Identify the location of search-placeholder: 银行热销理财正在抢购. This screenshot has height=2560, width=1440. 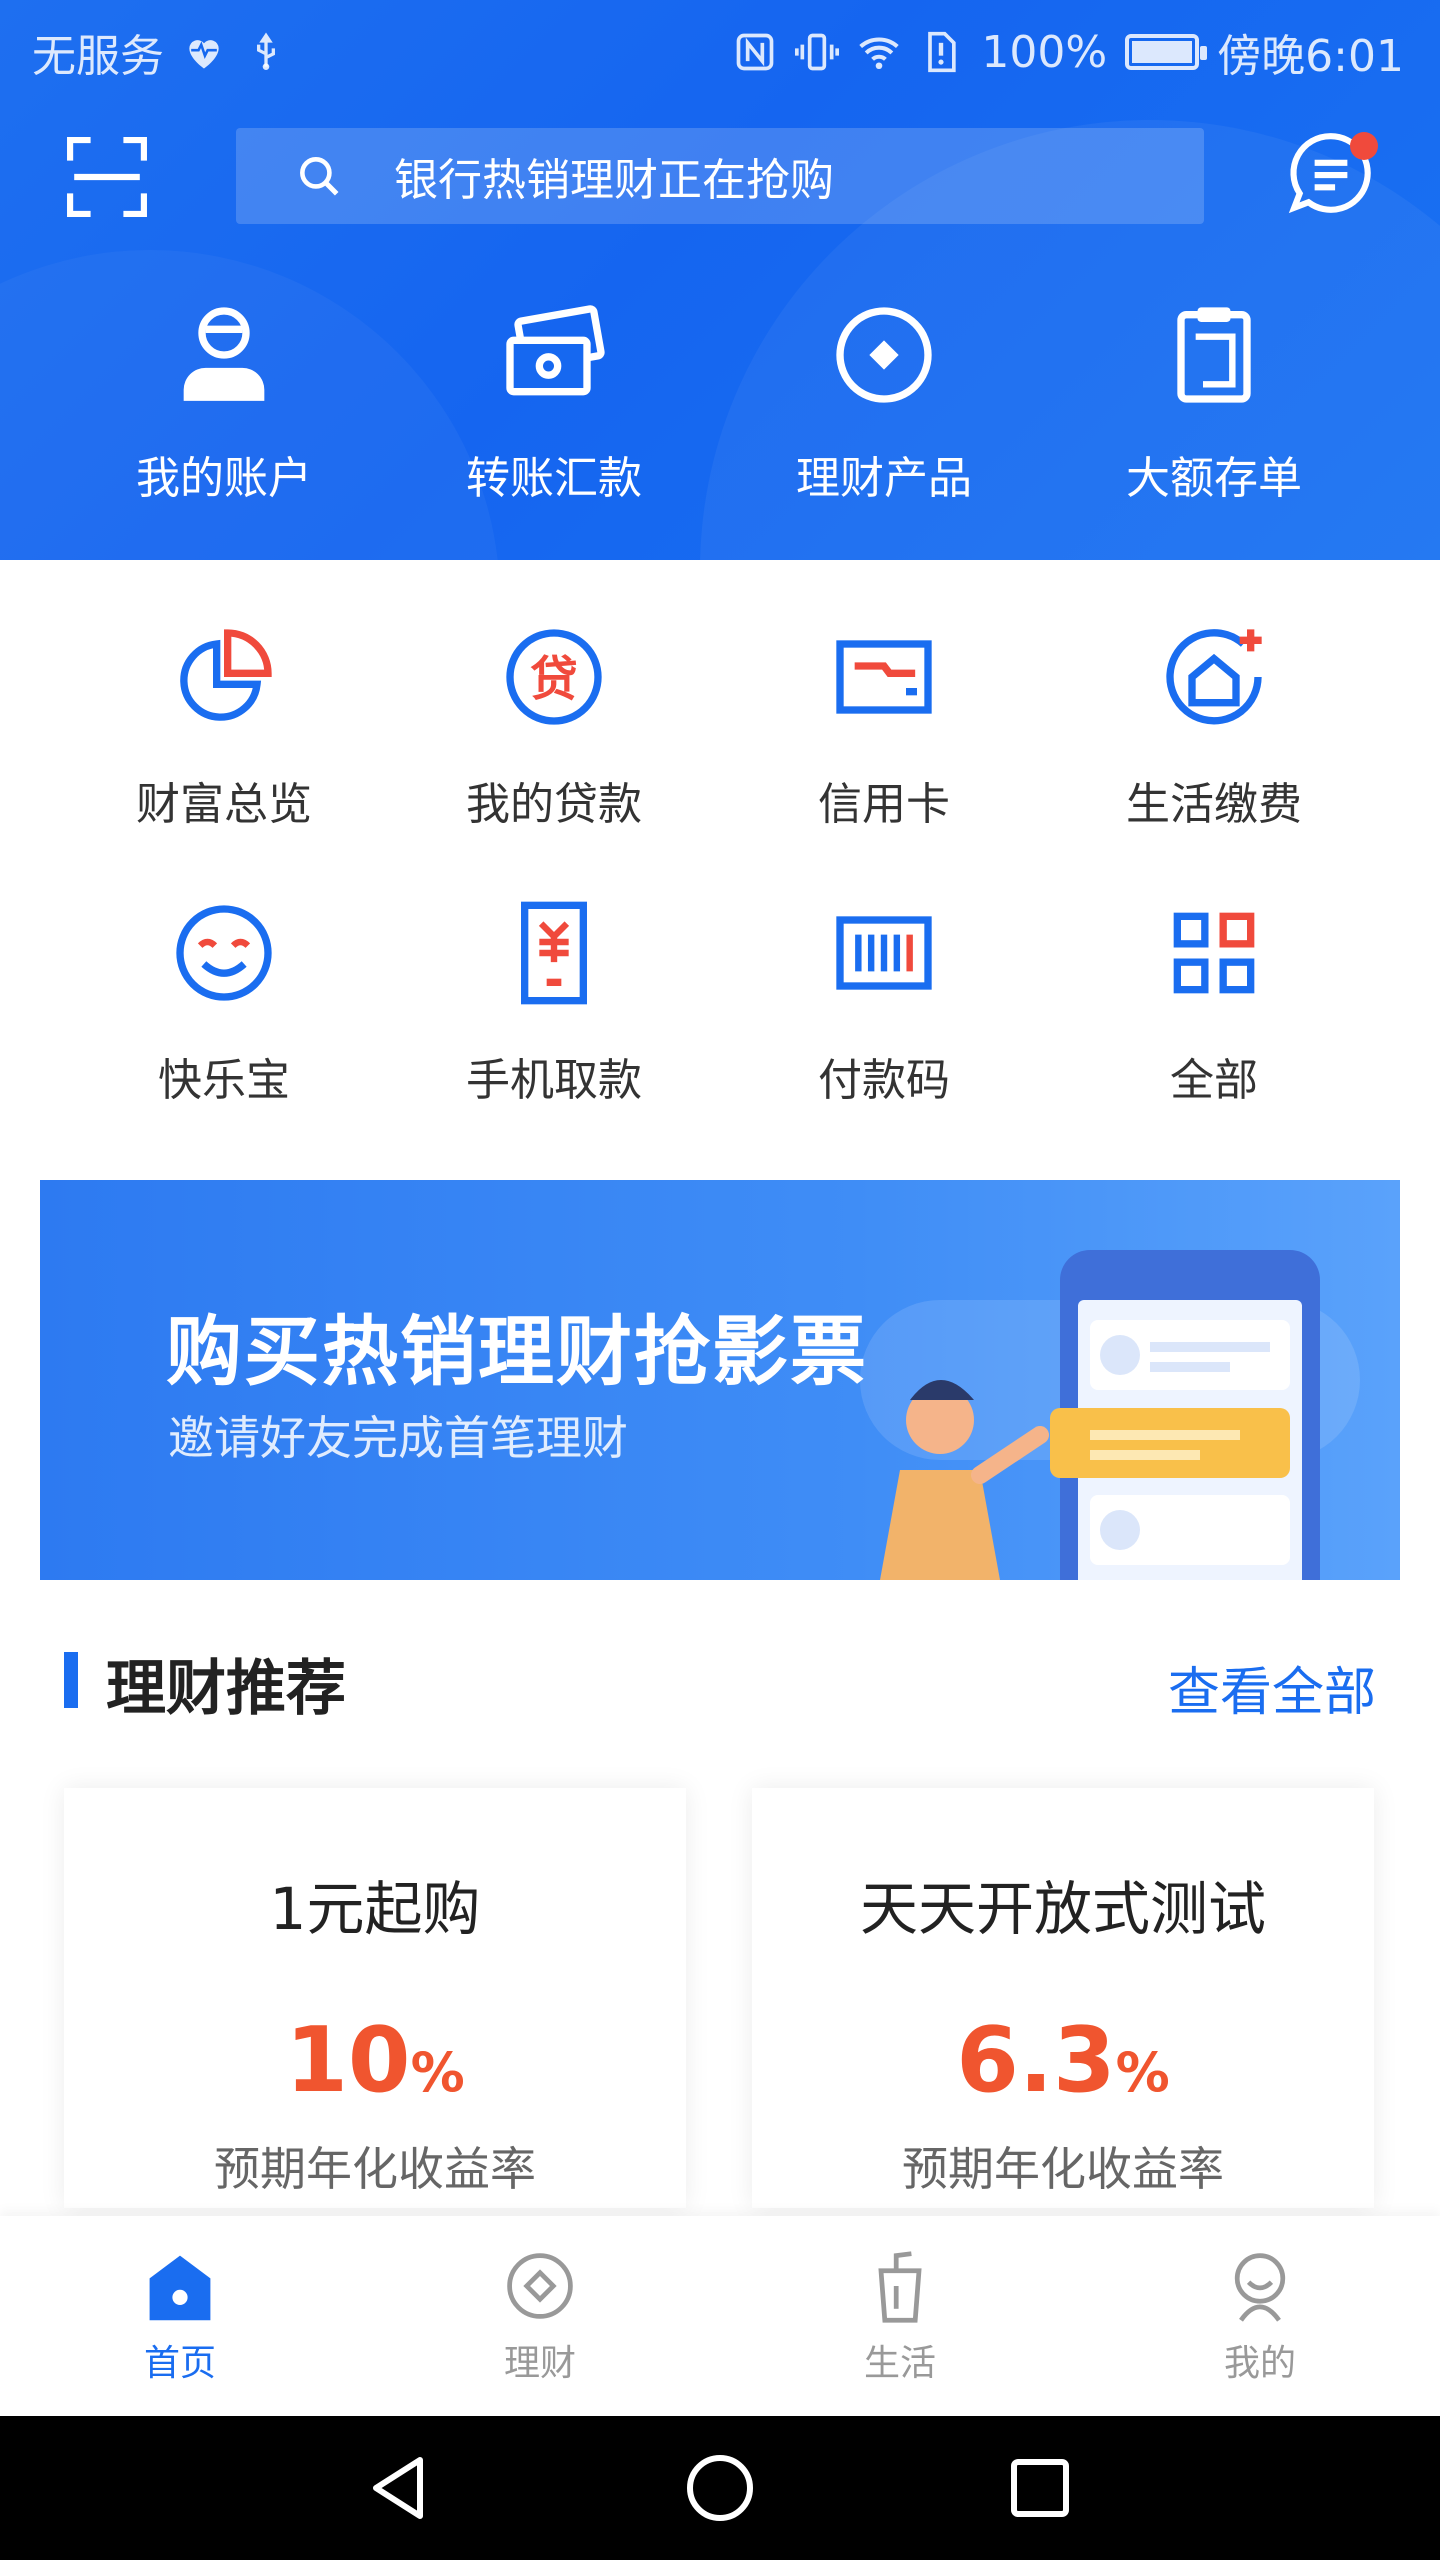
(614, 180).